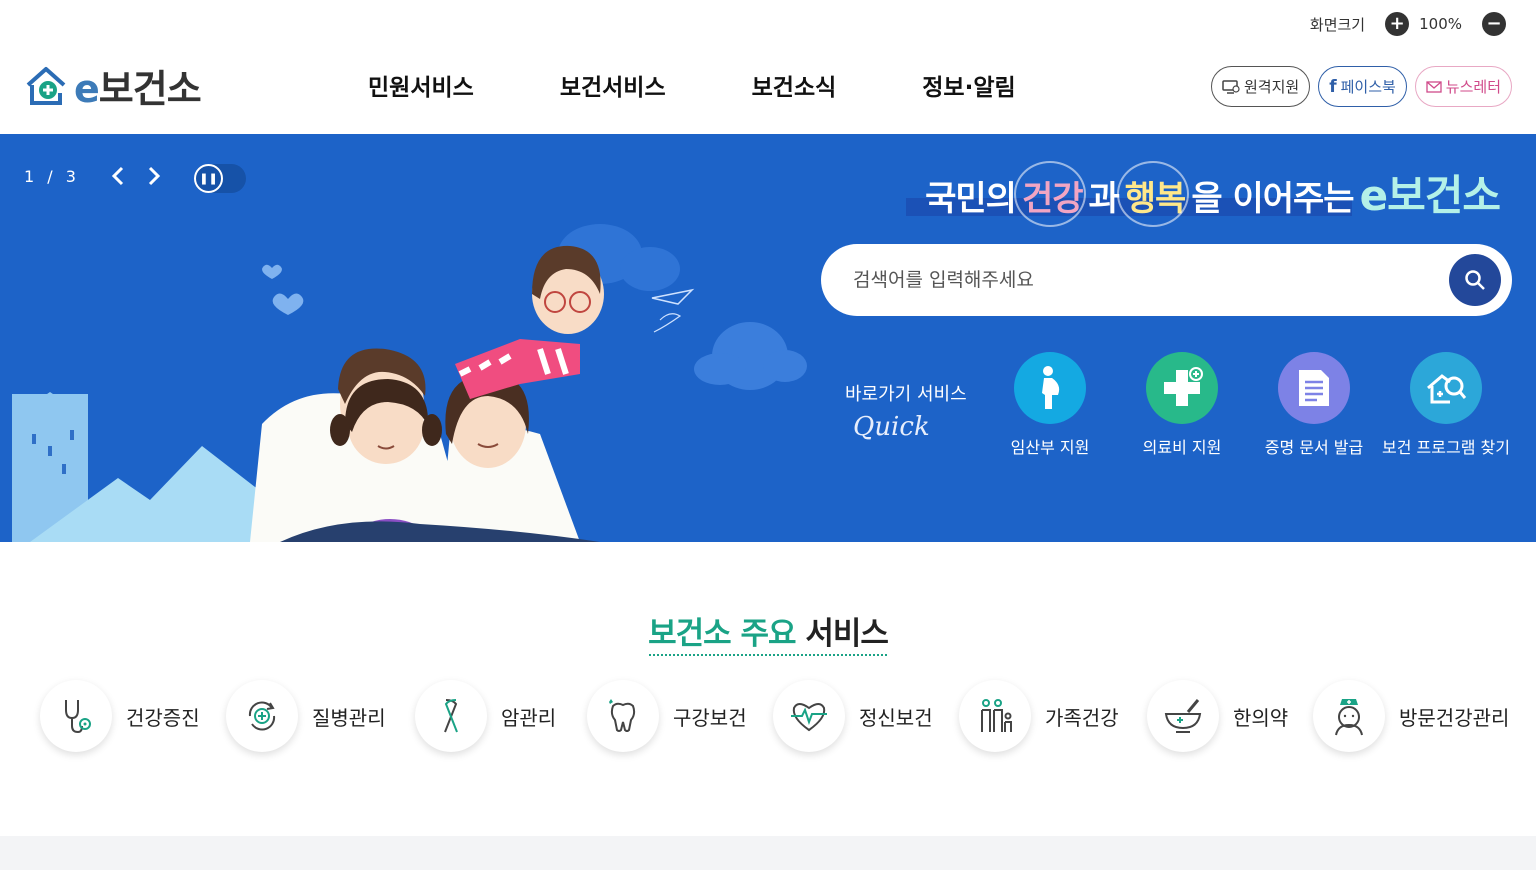 The width and height of the screenshot is (1536, 870). Describe the element at coordinates (667, 716) in the screenshot. I see `service-oral-health: 구강보건` at that location.